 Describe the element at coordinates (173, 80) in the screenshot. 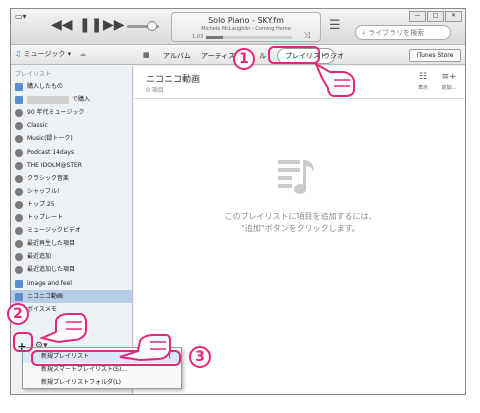

I see `playlist-title: ニコニコ動画` at that location.